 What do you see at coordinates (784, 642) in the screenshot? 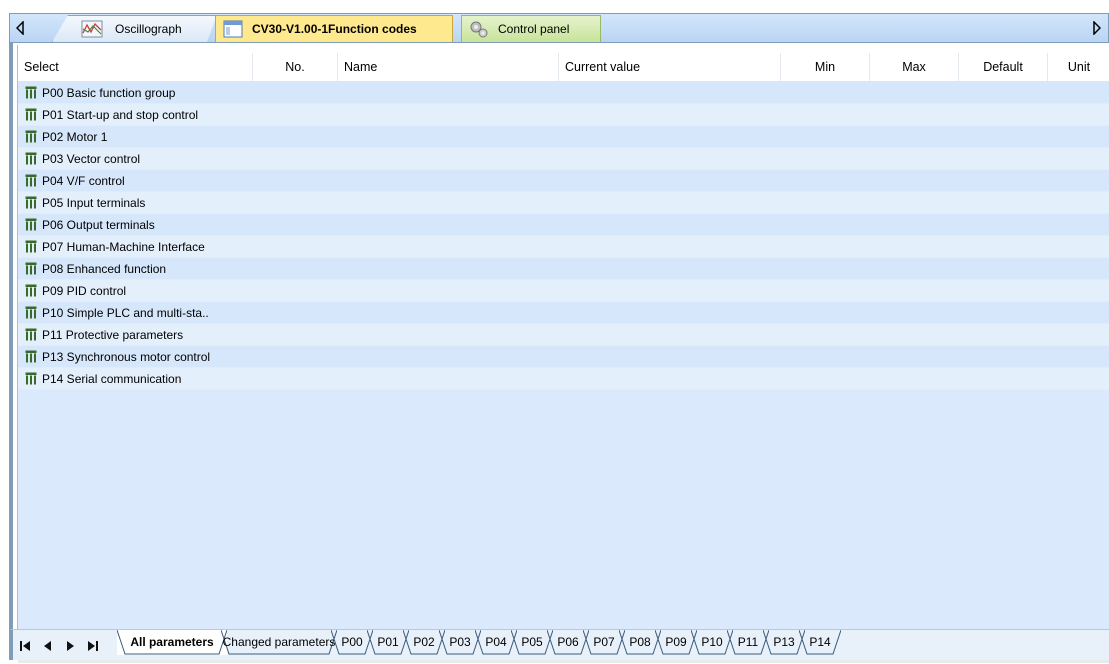
I see `sheet-tab-label: P13` at bounding box center [784, 642].